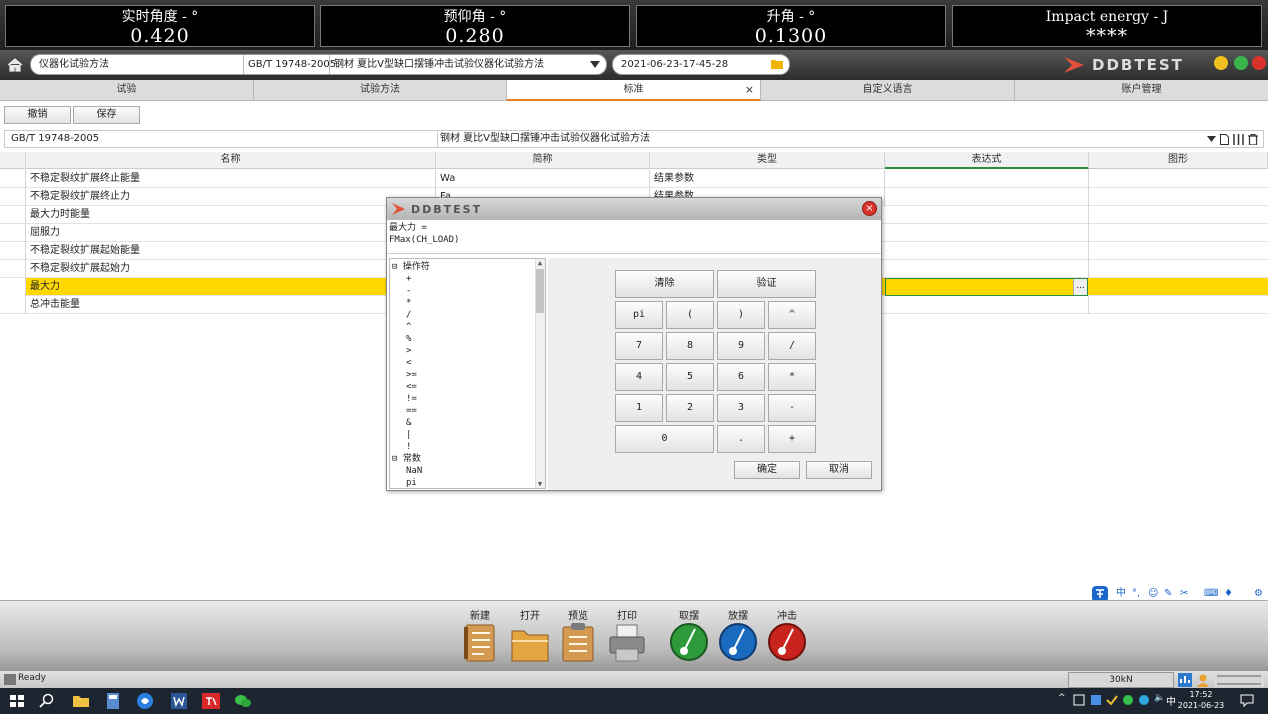 The height and width of the screenshot is (714, 1268). What do you see at coordinates (106, 115) in the screenshot?
I see `save-button: 保存` at bounding box center [106, 115].